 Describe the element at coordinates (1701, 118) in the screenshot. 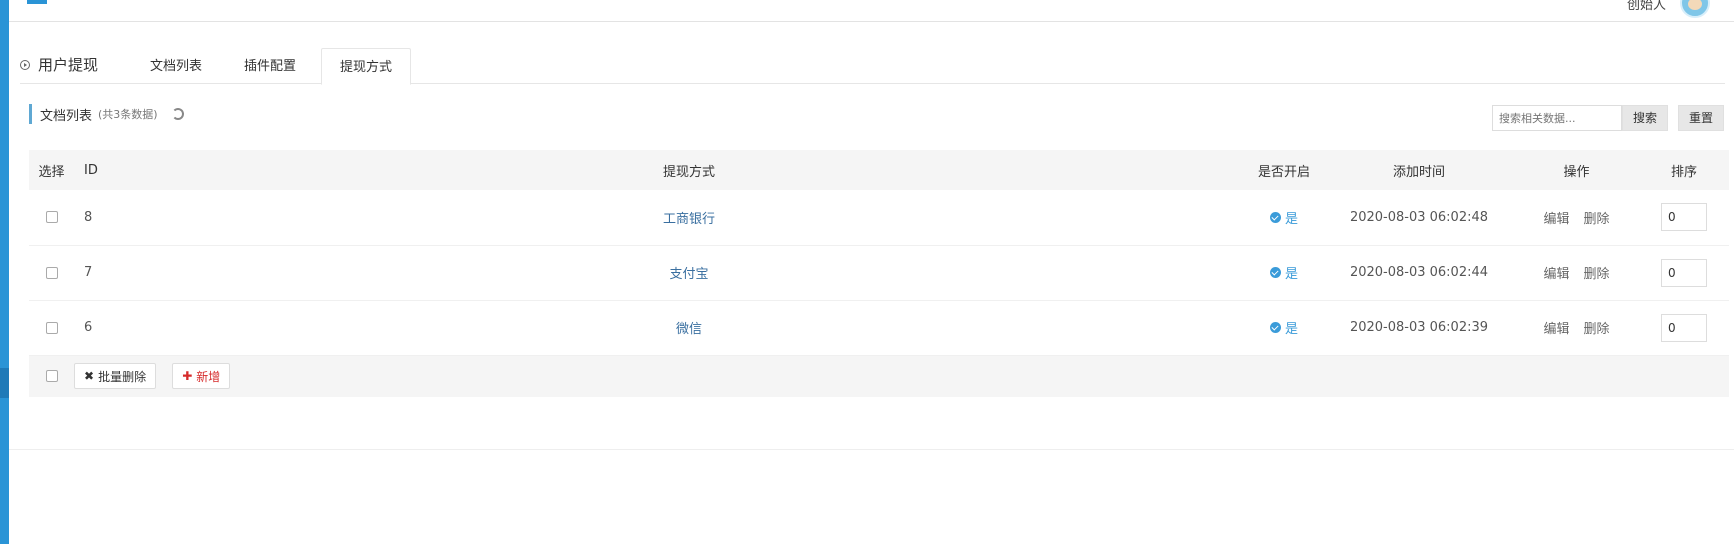

I see `reset-button: 重置` at that location.